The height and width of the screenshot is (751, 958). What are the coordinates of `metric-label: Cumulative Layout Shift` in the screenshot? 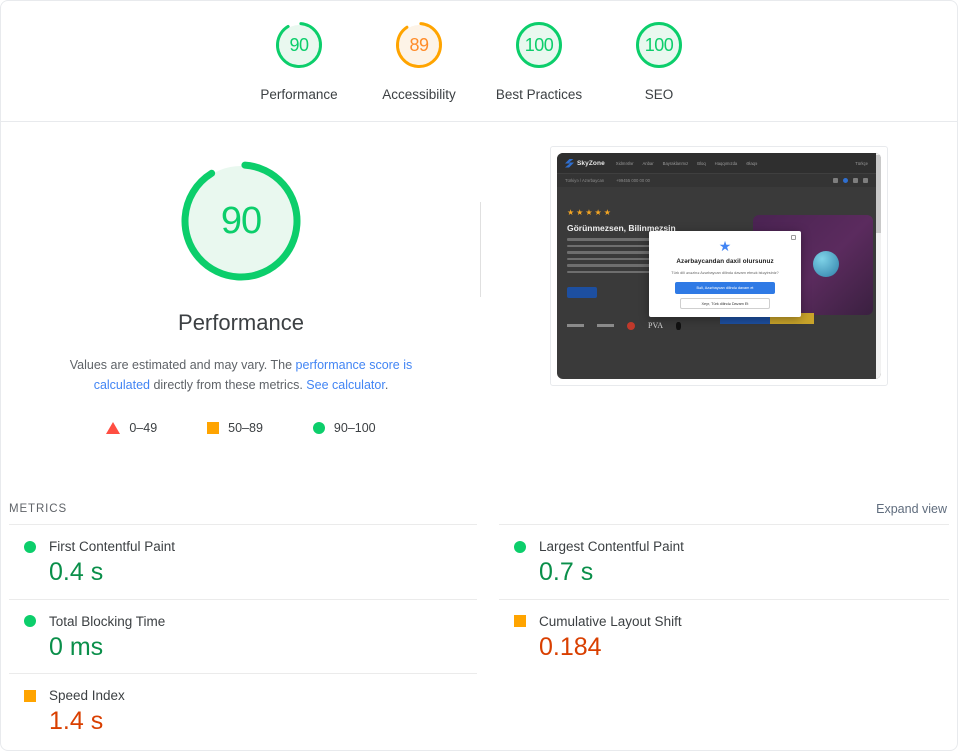 It's located at (610, 621).